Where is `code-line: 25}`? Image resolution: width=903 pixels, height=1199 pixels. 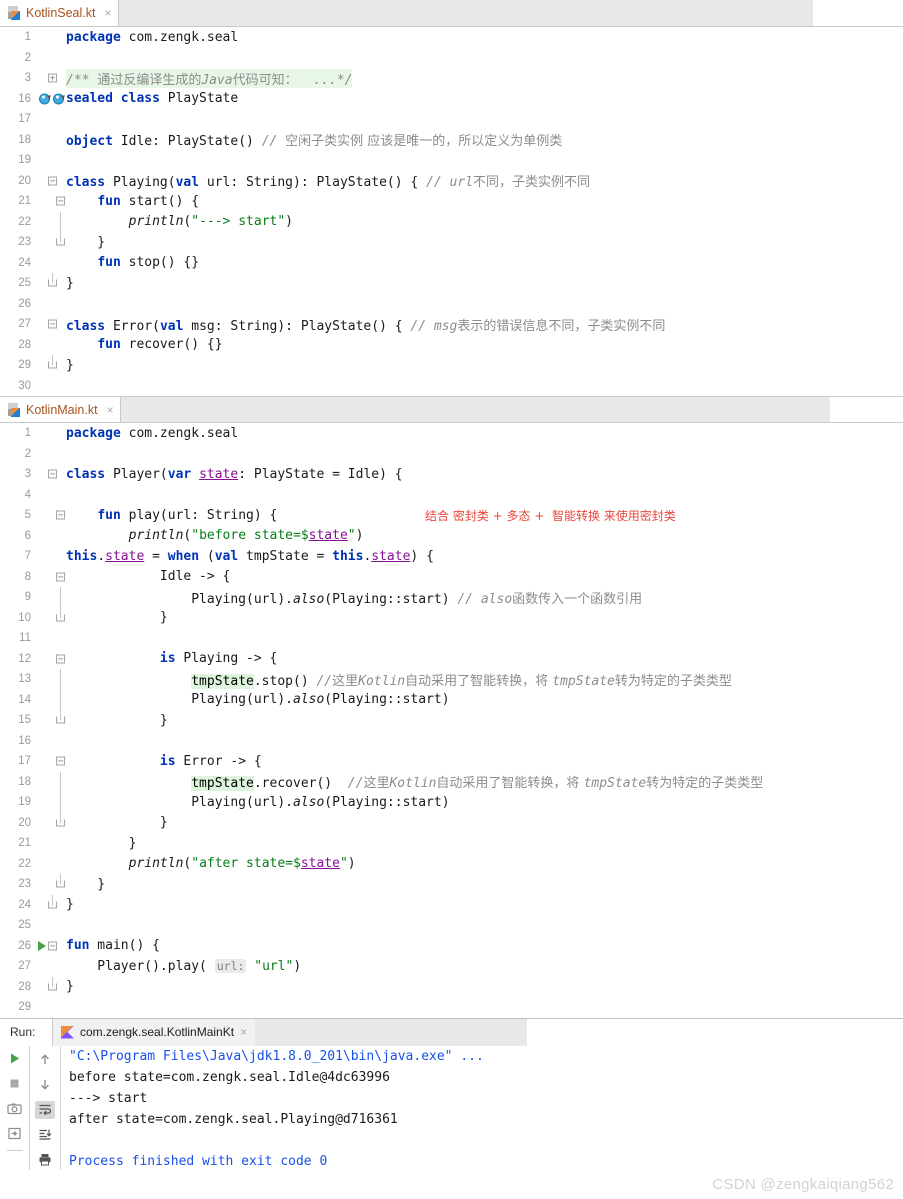
code-line: 25} is located at coordinates (451, 283).